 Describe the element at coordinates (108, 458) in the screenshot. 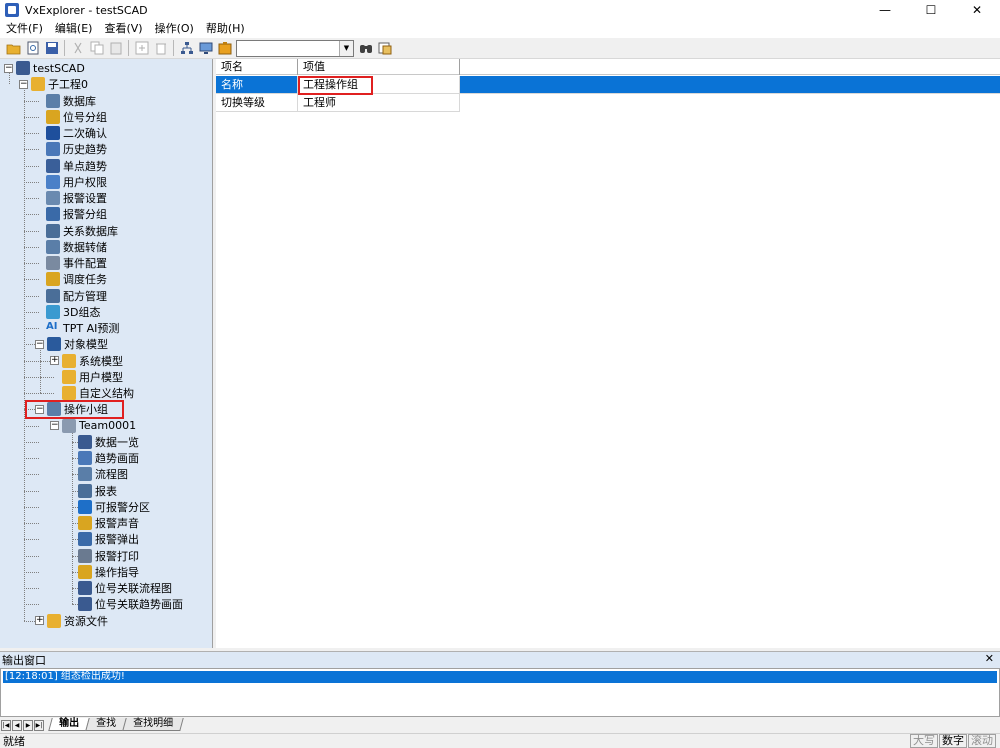

I see `tree-item: 趋势画面` at that location.